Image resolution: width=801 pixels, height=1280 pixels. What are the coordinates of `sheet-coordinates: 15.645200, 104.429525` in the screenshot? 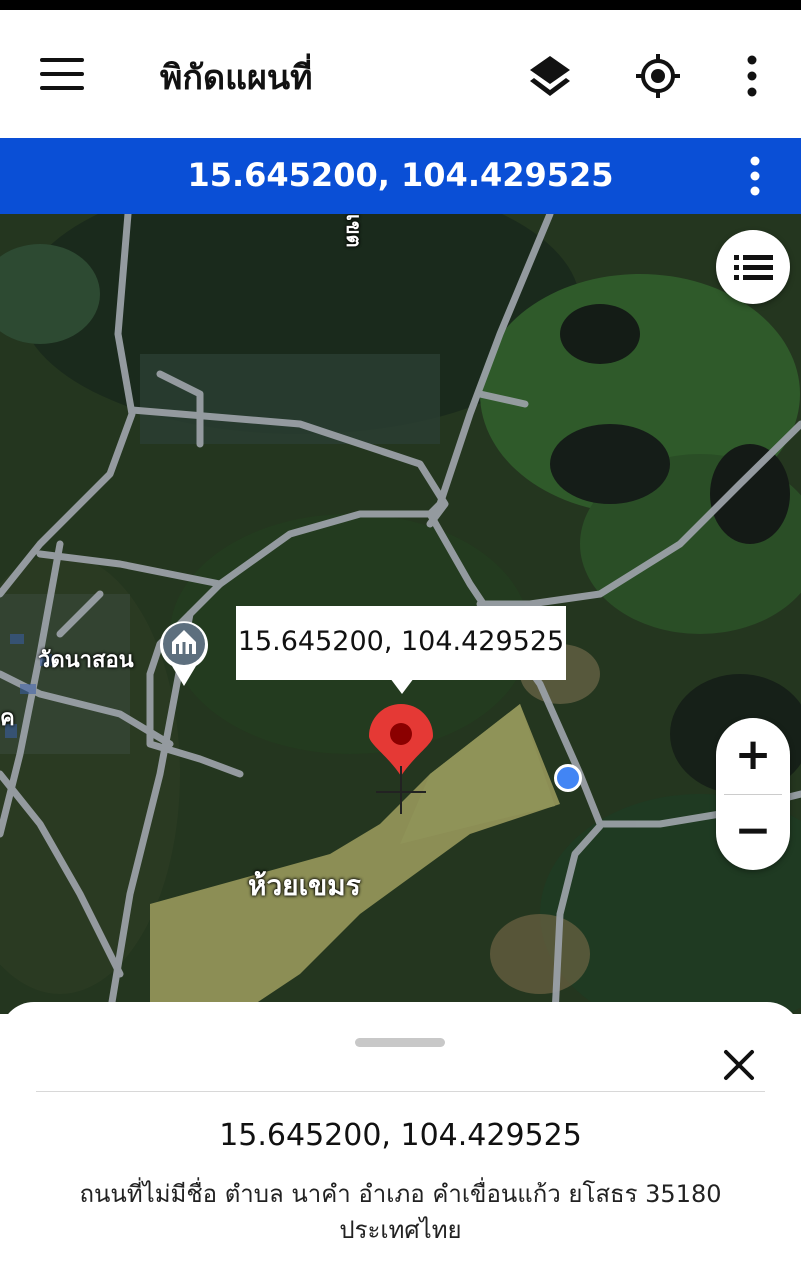 It's located at (400, 1135).